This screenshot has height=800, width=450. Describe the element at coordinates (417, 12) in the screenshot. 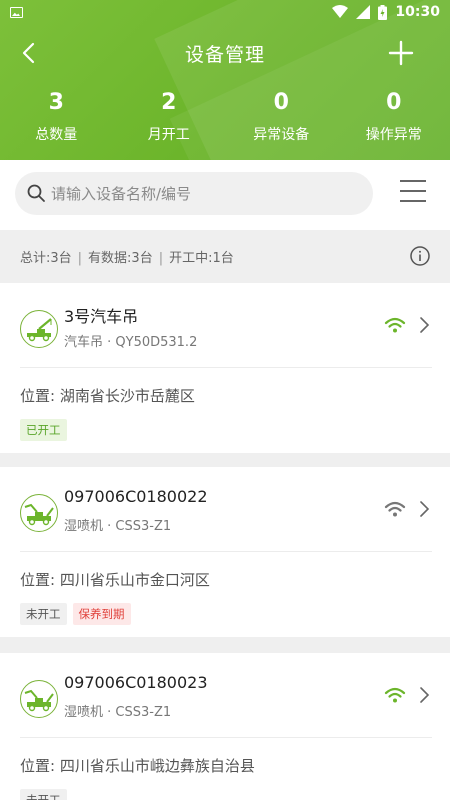

I see `clock: 10:30` at that location.